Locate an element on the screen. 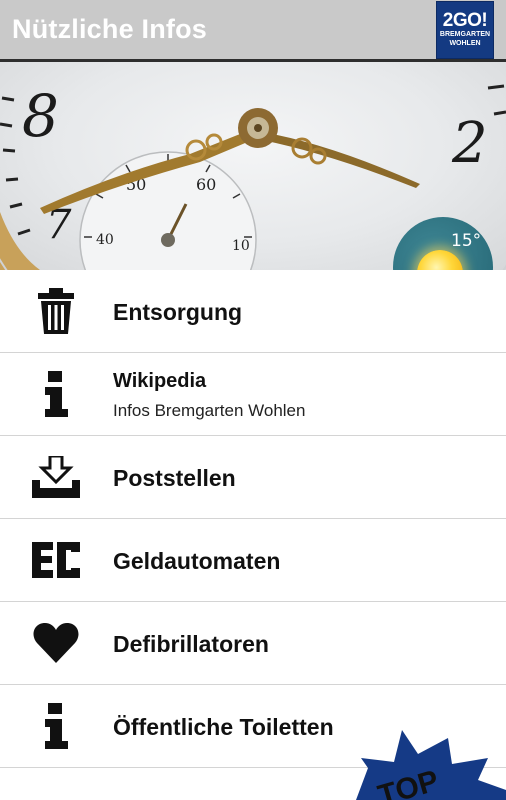  top-badge: TOP is located at coordinates (431, 764).